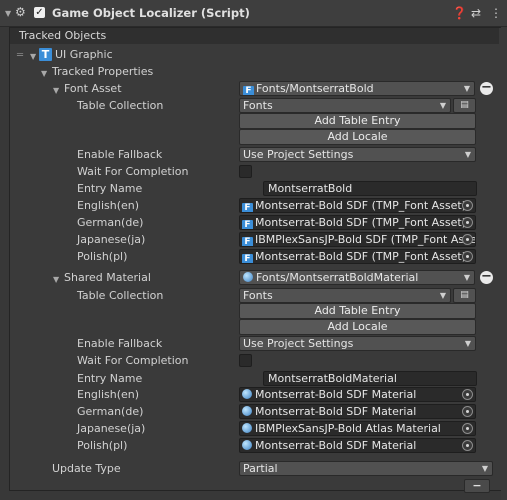  I want to click on remove-shared-material-button: −, so click(486, 277).